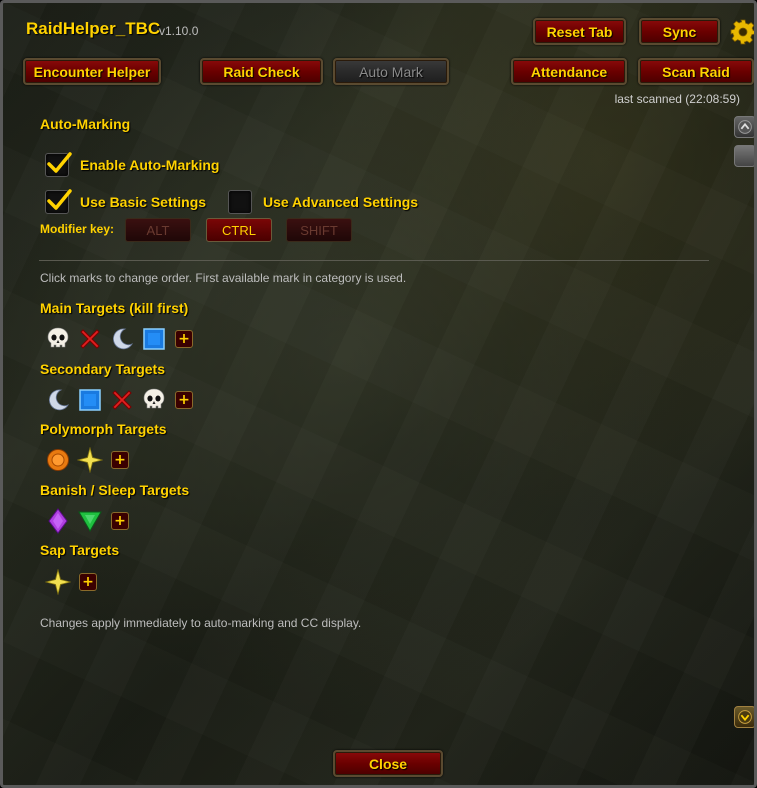 This screenshot has height=788, width=757. Describe the element at coordinates (743, 32) in the screenshot. I see `gear-icon` at that location.